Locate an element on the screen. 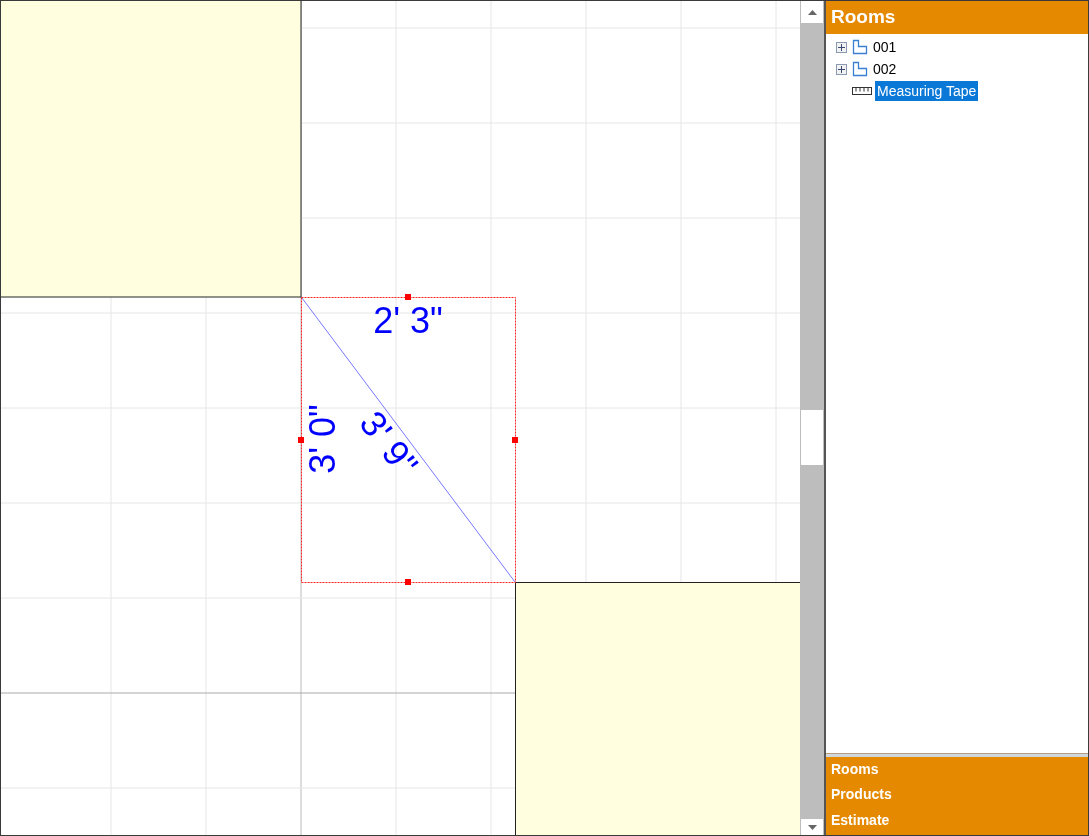 This screenshot has height=836, width=1089. nav-item: Estimate is located at coordinates (957, 820).